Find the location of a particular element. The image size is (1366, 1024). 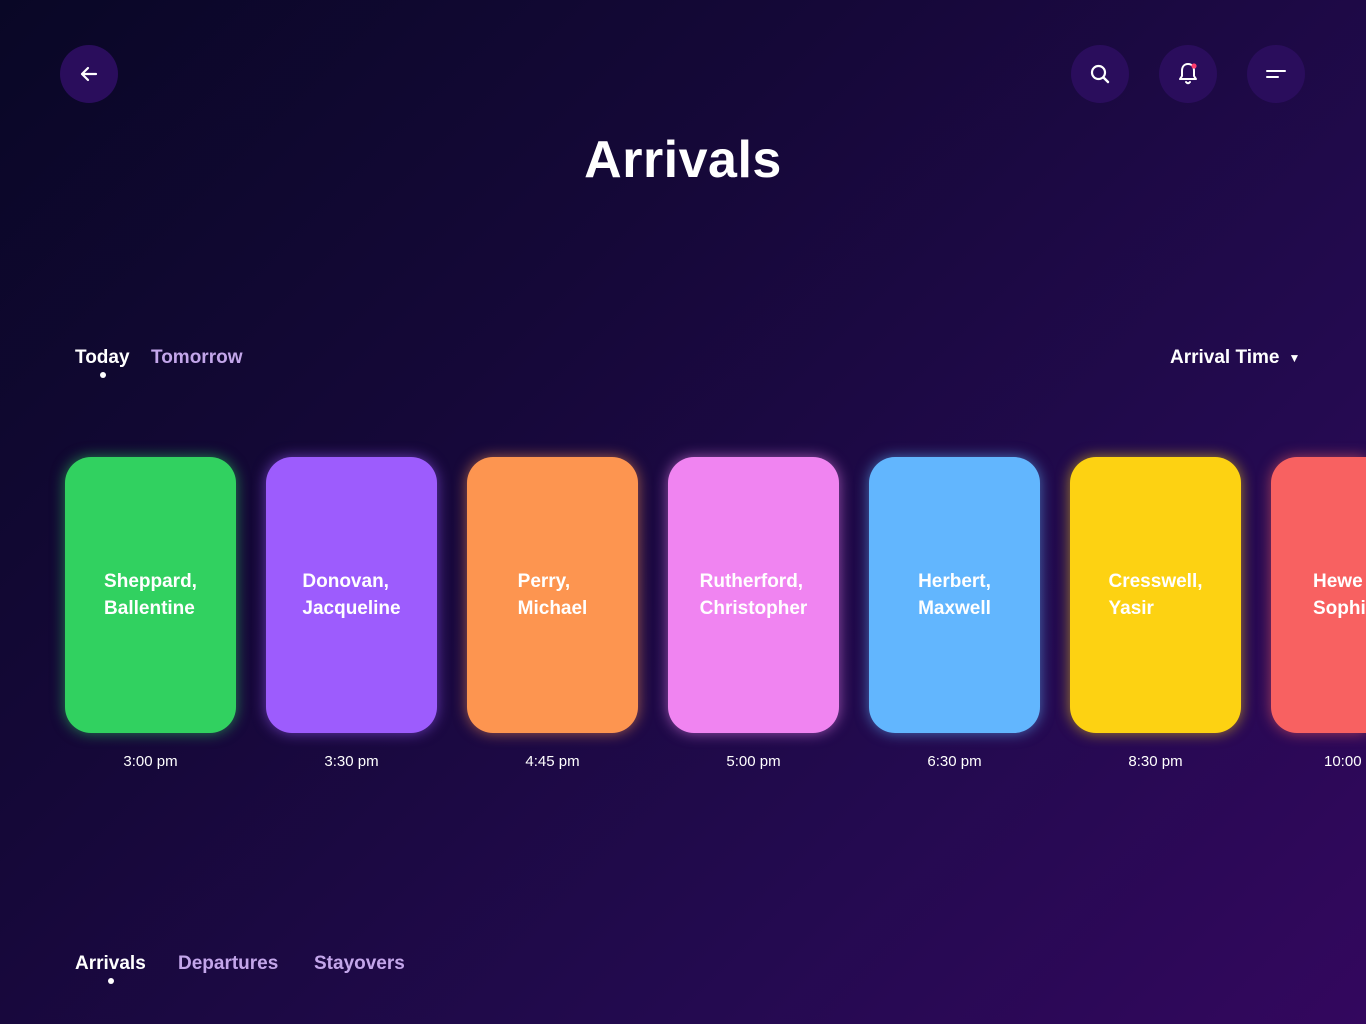

guest-card: Sheppard, Ballentine is located at coordinates (150, 595).